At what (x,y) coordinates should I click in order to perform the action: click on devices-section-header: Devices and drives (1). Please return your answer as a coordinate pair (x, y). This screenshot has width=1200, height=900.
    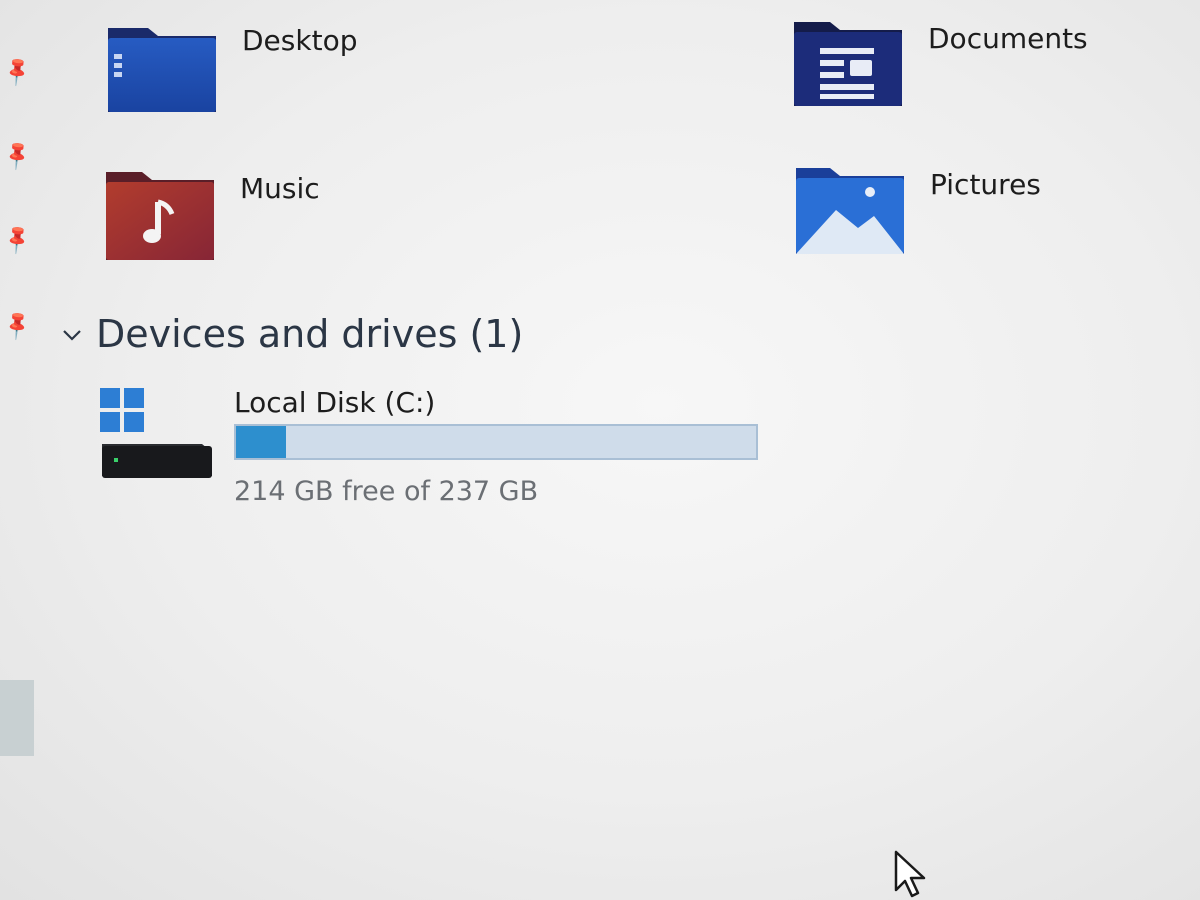
    Looking at the image, I should click on (292, 334).